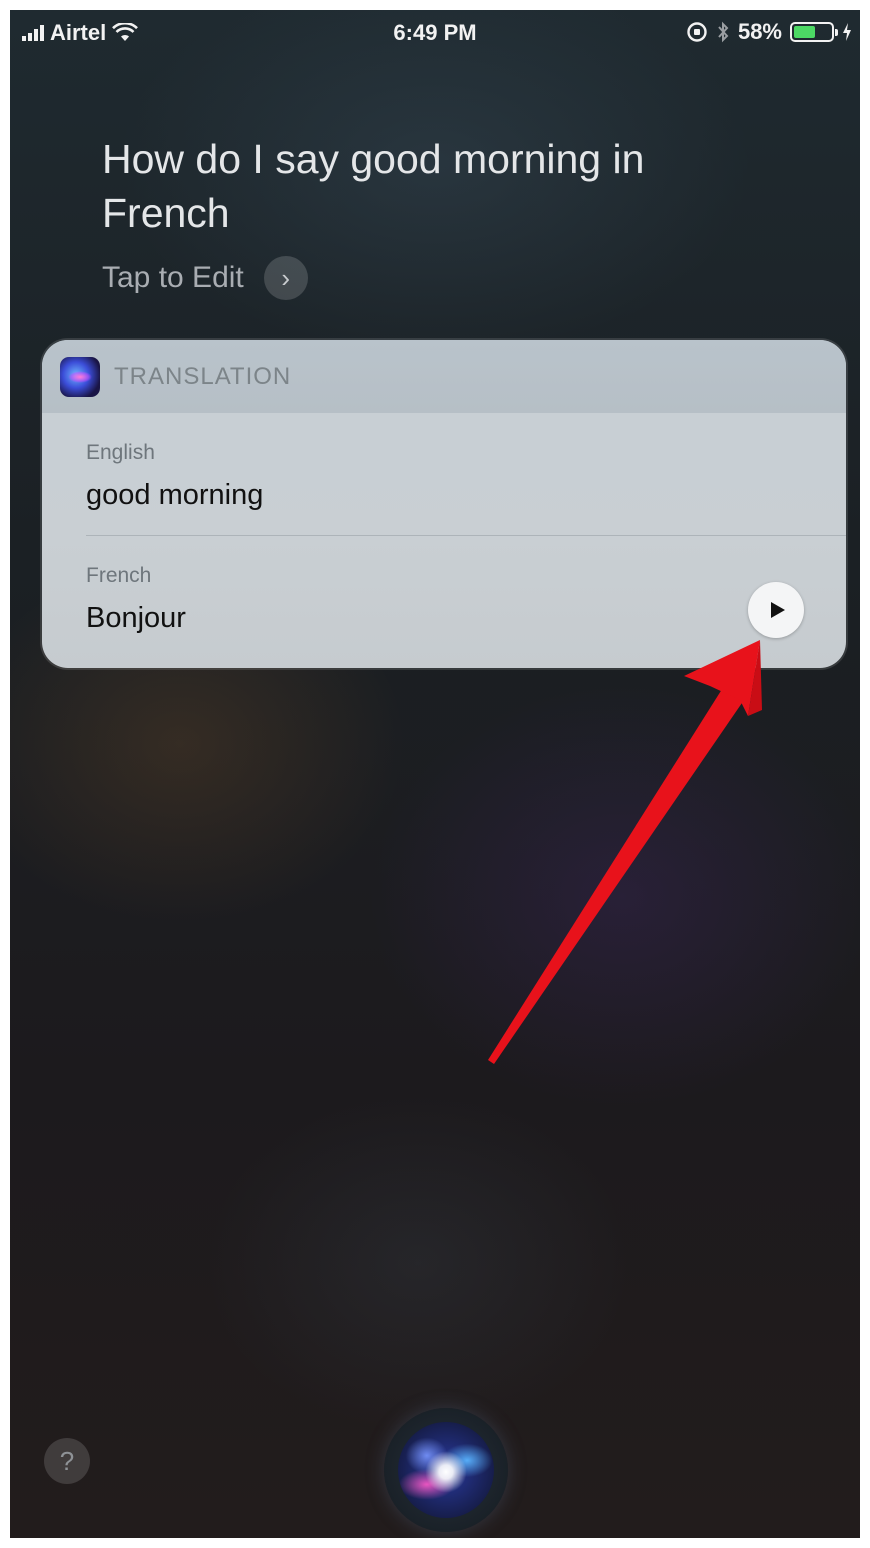  I want to click on chevron-right-icon: ›, so click(285, 278).